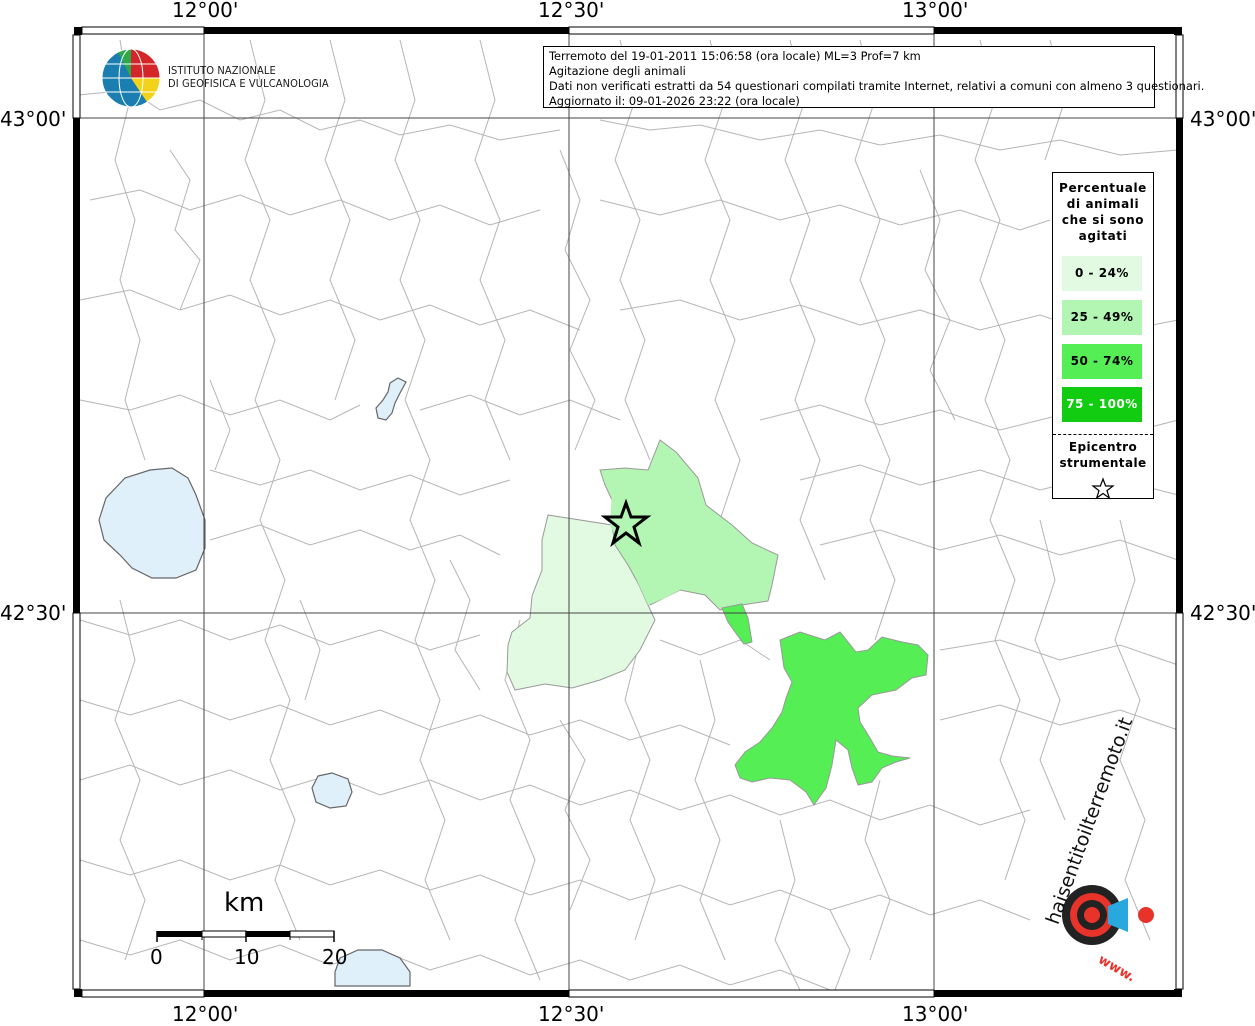 Image resolution: width=1255 pixels, height=1026 pixels. What do you see at coordinates (1102, 317) in the screenshot?
I see `legend-class-25-49: 25 - 49%` at bounding box center [1102, 317].